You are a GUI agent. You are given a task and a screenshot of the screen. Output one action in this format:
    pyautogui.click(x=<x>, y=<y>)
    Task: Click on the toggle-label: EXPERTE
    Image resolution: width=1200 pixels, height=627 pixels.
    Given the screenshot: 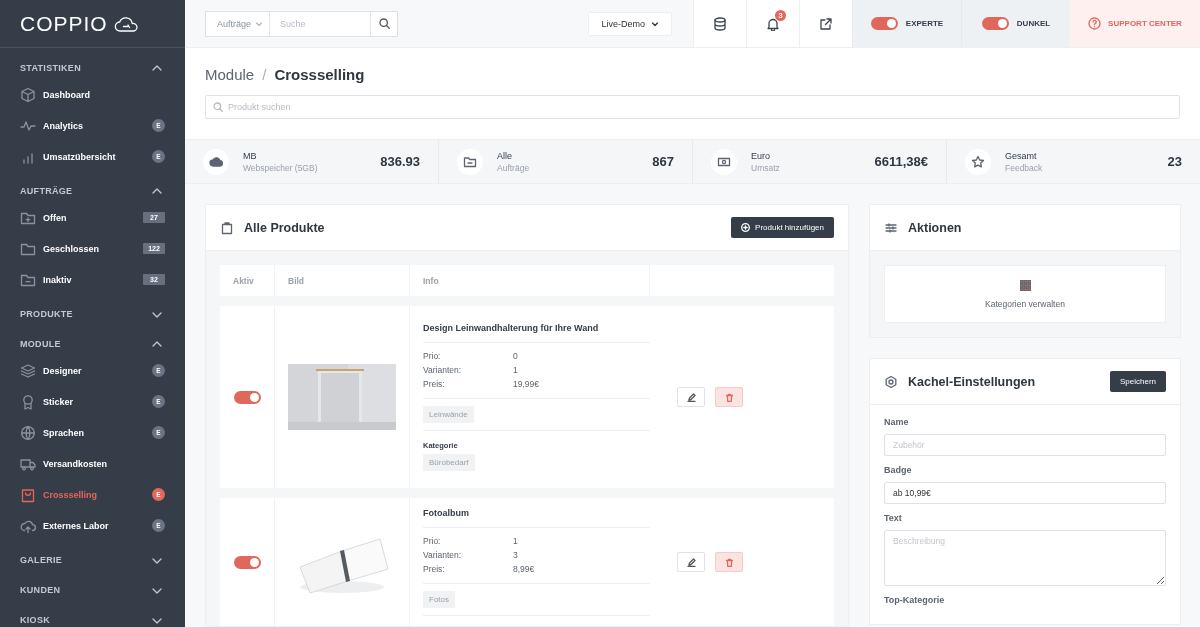 What is the action you would take?
    pyautogui.click(x=924, y=23)
    